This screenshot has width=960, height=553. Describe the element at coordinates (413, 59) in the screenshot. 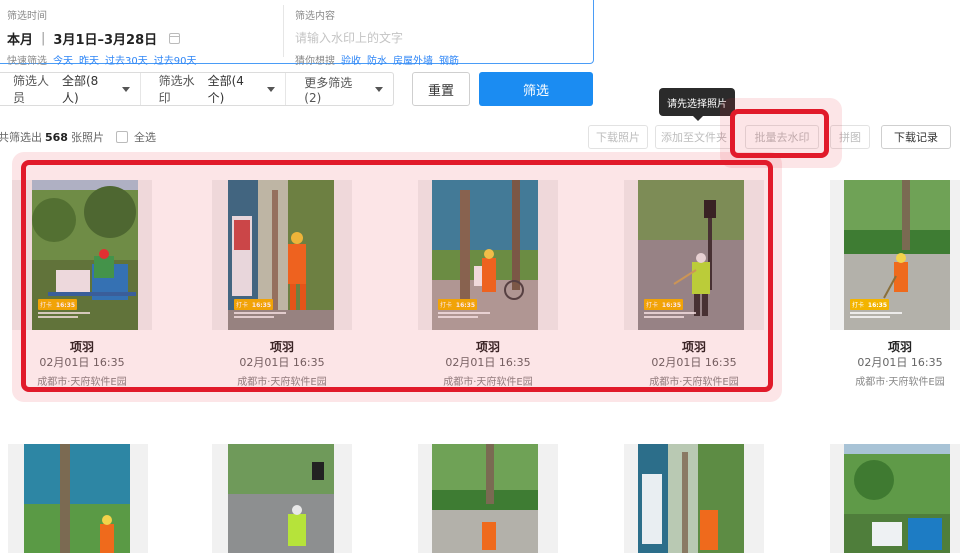

I see `guess-option-exterior-wall: 房屋外墙` at that location.